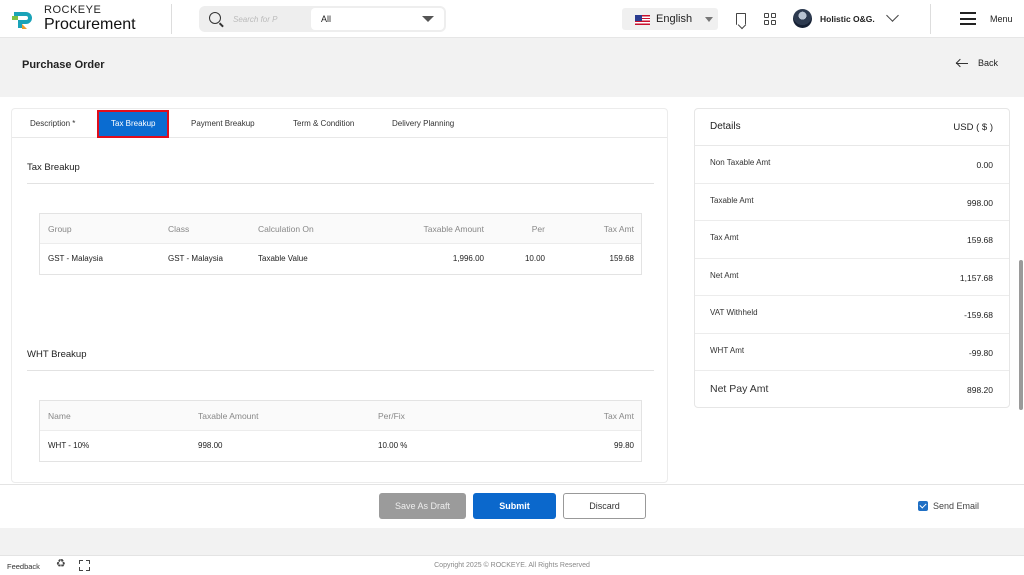 The width and height of the screenshot is (1024, 575). I want to click on apps-grid-icon, so click(770, 19).